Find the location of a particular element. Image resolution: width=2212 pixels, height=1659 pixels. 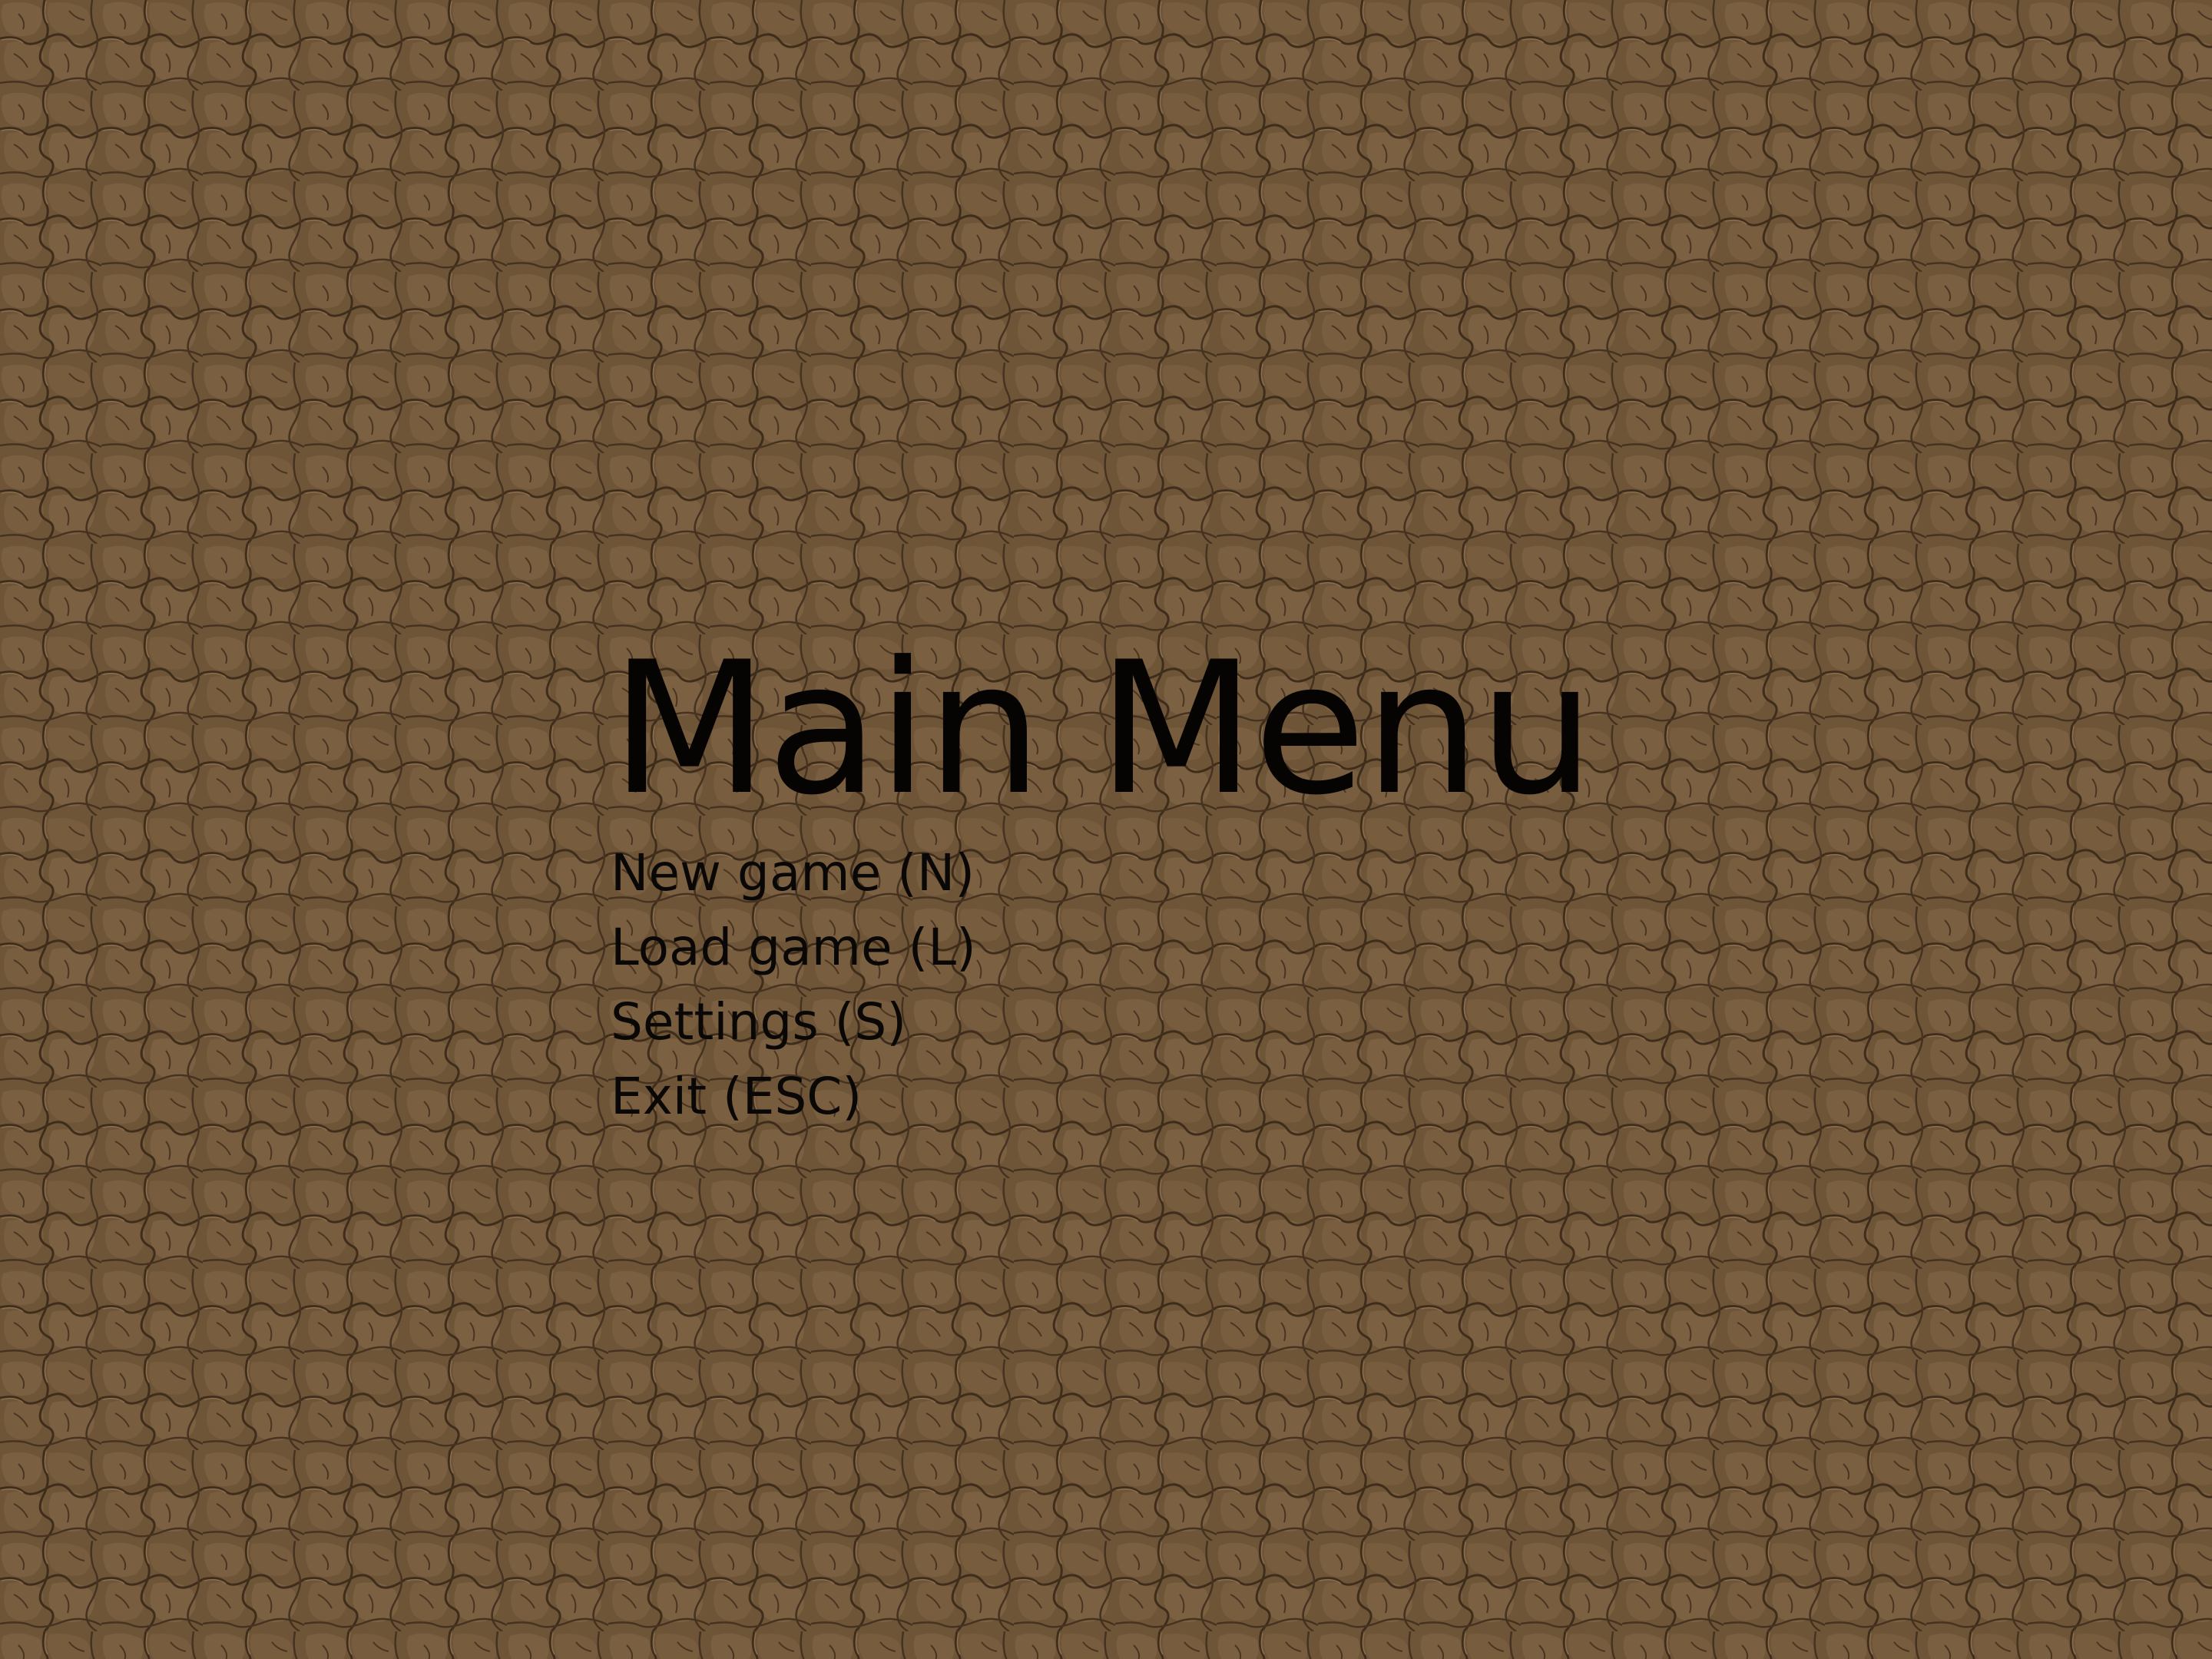

exit-option: Exit (ESC) is located at coordinates (1187, 1096).